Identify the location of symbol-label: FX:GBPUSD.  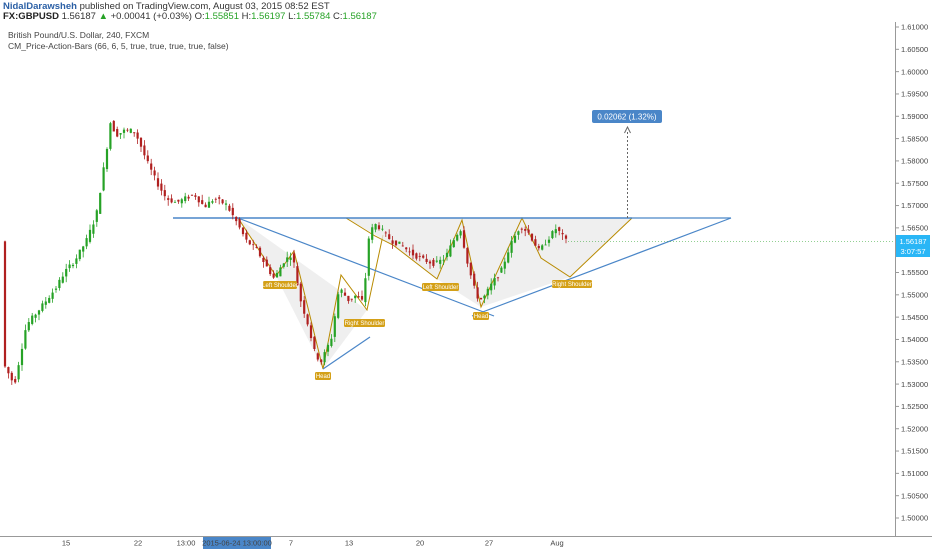
(31, 16).